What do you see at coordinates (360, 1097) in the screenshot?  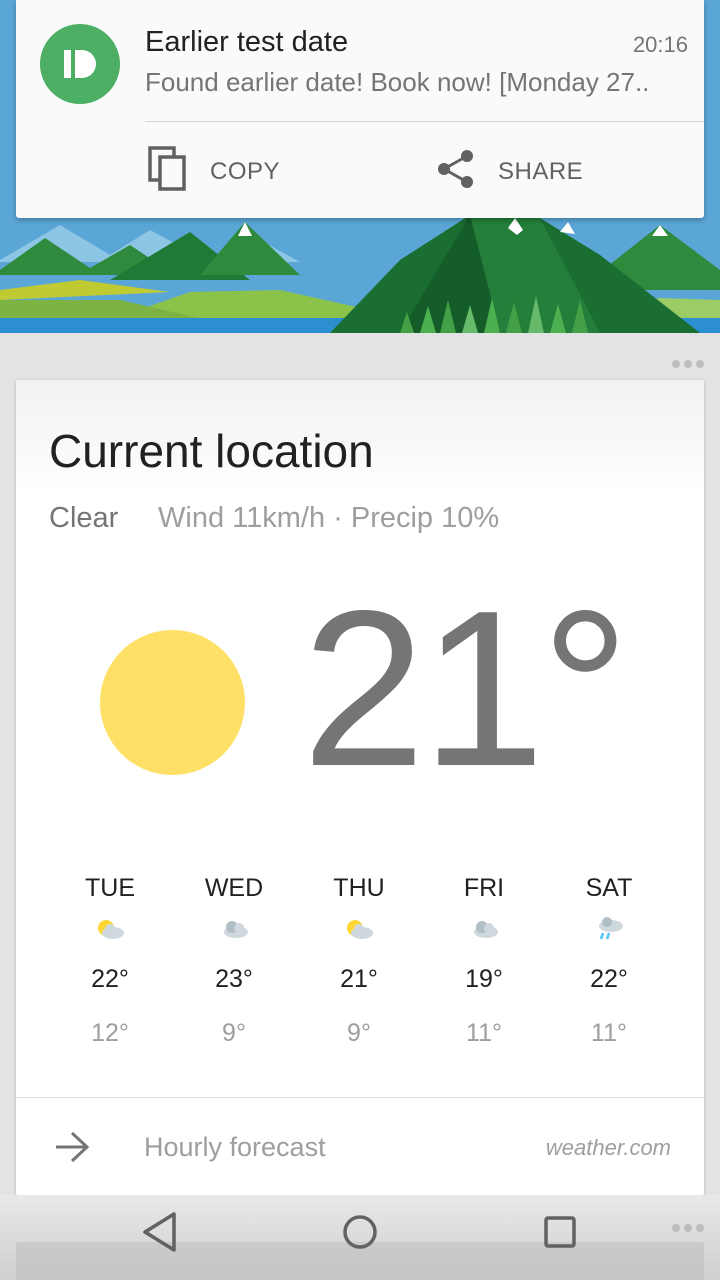 I see `card-divider` at bounding box center [360, 1097].